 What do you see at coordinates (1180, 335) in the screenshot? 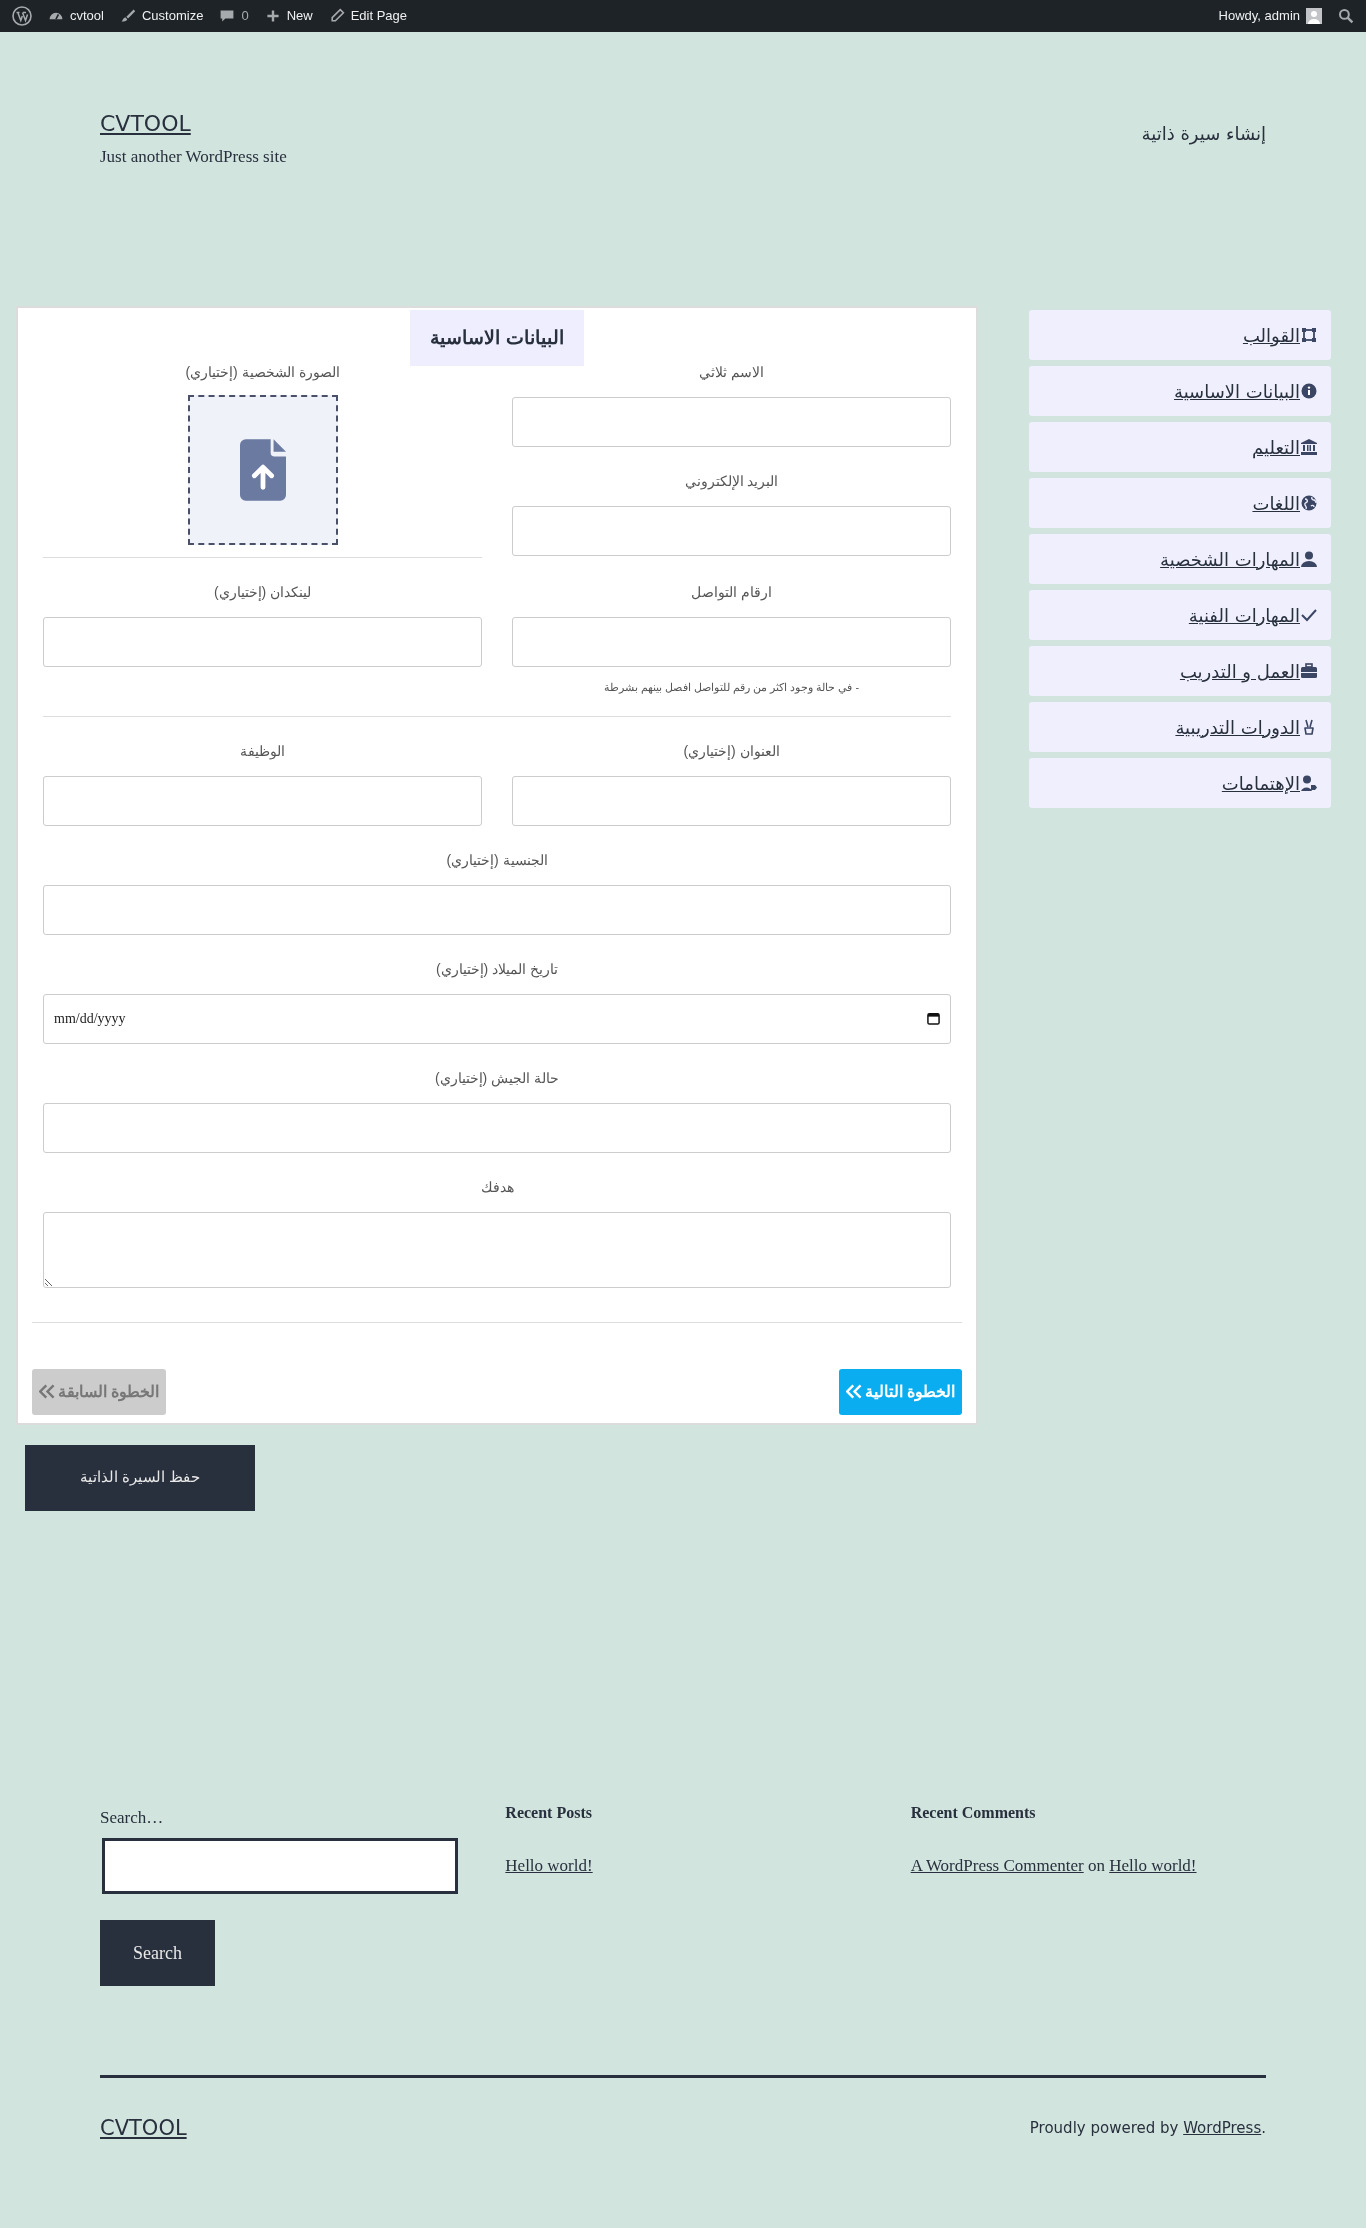
I see `sidebar-link: القوالب` at bounding box center [1180, 335].